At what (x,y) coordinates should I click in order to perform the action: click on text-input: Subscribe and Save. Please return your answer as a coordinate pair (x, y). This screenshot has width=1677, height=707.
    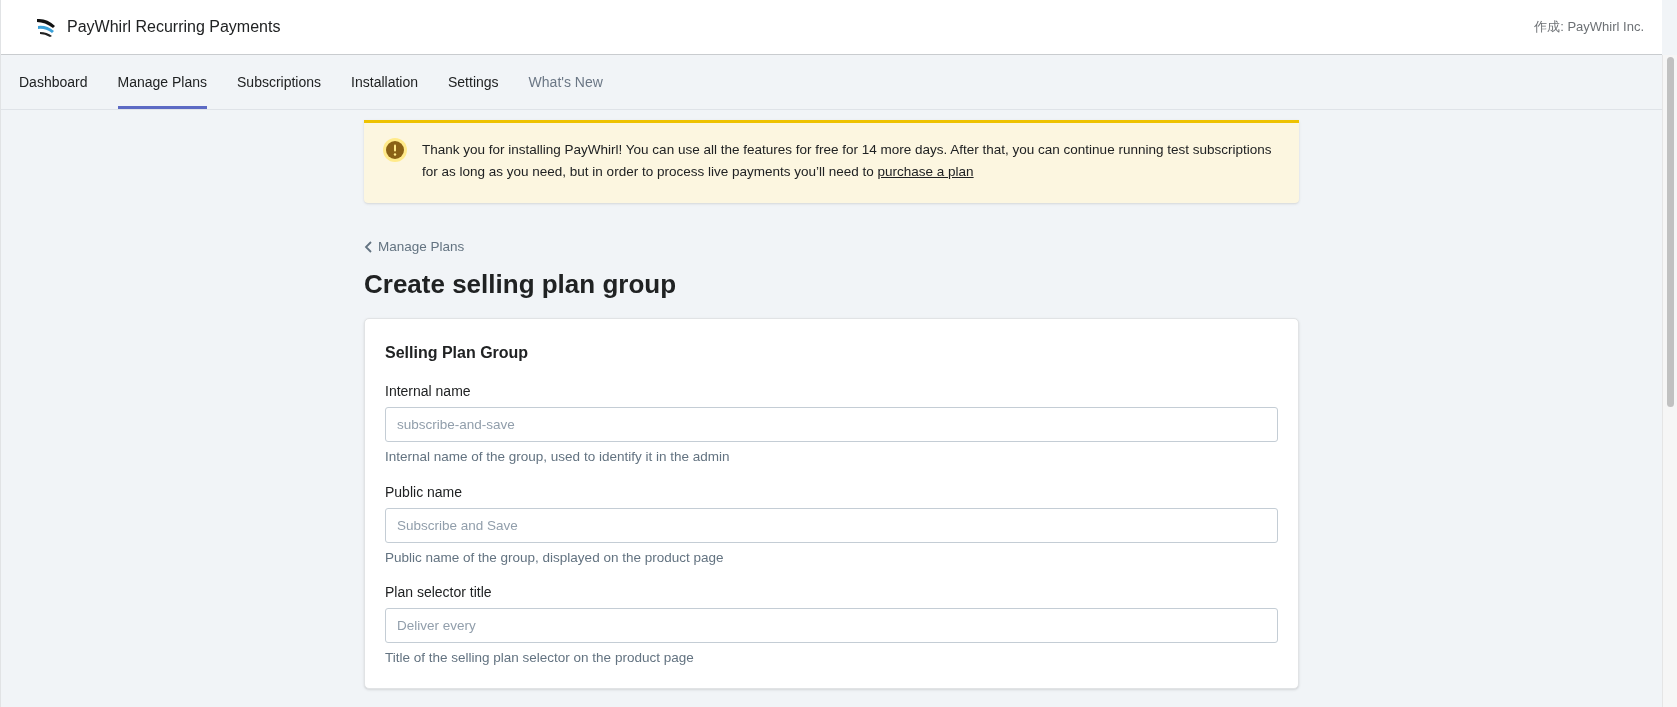
    Looking at the image, I should click on (831, 525).